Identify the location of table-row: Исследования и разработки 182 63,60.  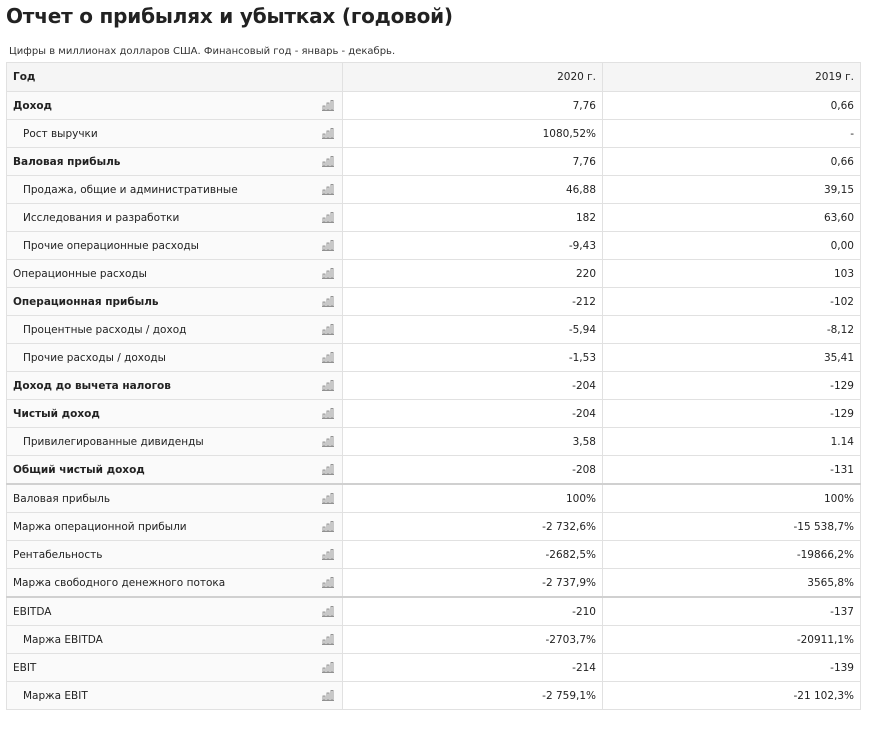
(433, 217).